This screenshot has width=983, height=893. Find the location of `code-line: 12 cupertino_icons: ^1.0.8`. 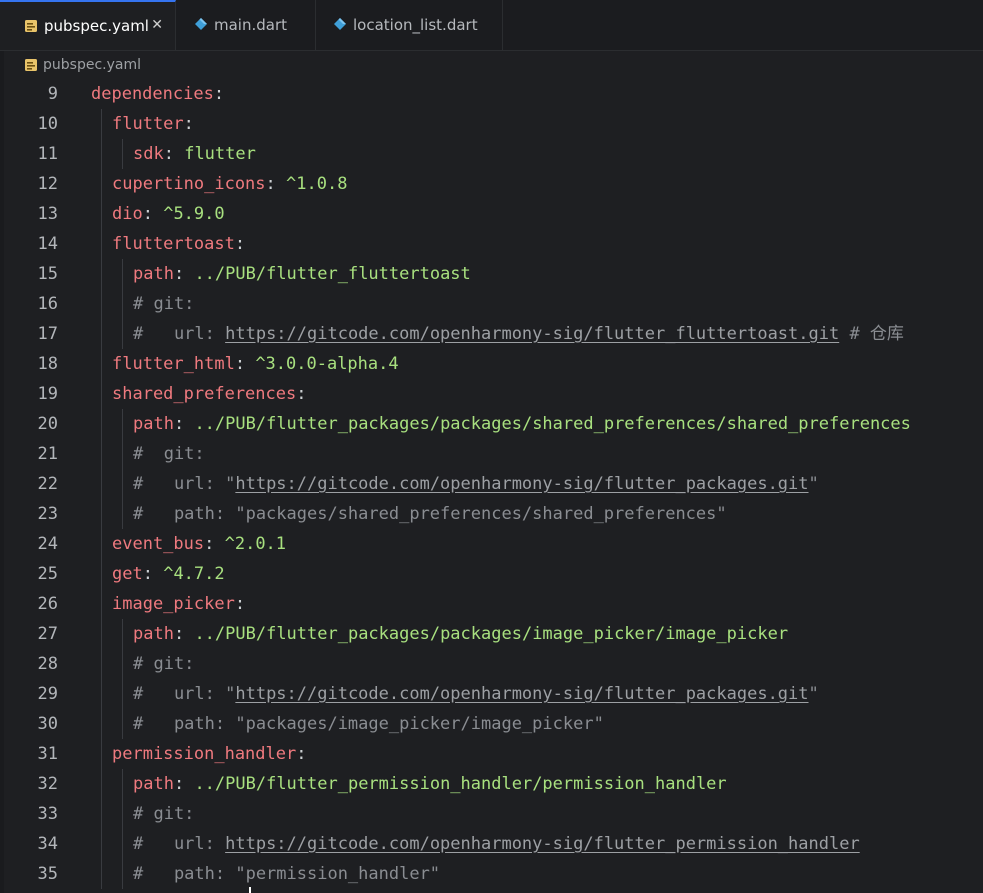

code-line: 12 cupertino_icons: ^1.0.8 is located at coordinates (491, 184).